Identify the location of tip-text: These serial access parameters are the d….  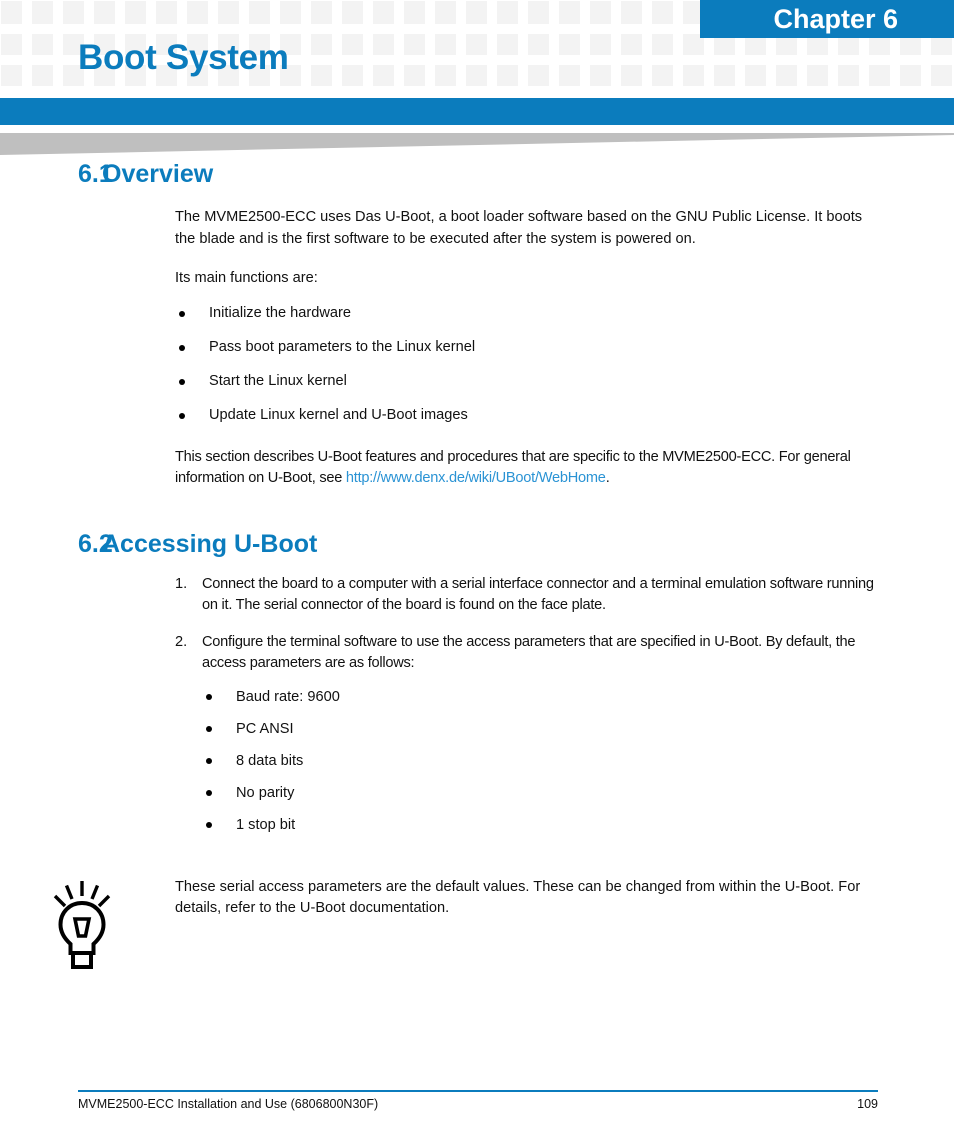
(518, 897).